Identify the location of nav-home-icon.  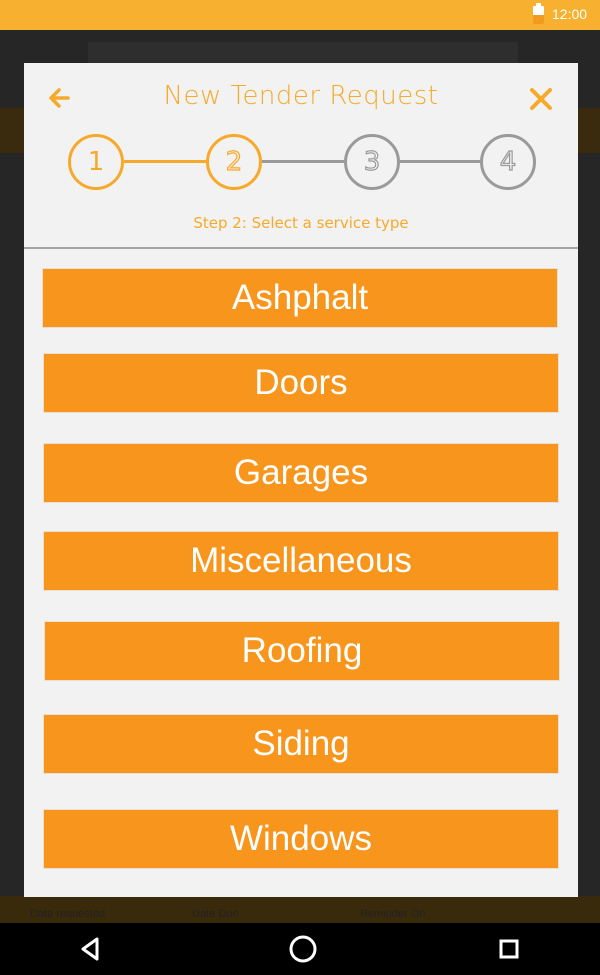
(303, 949).